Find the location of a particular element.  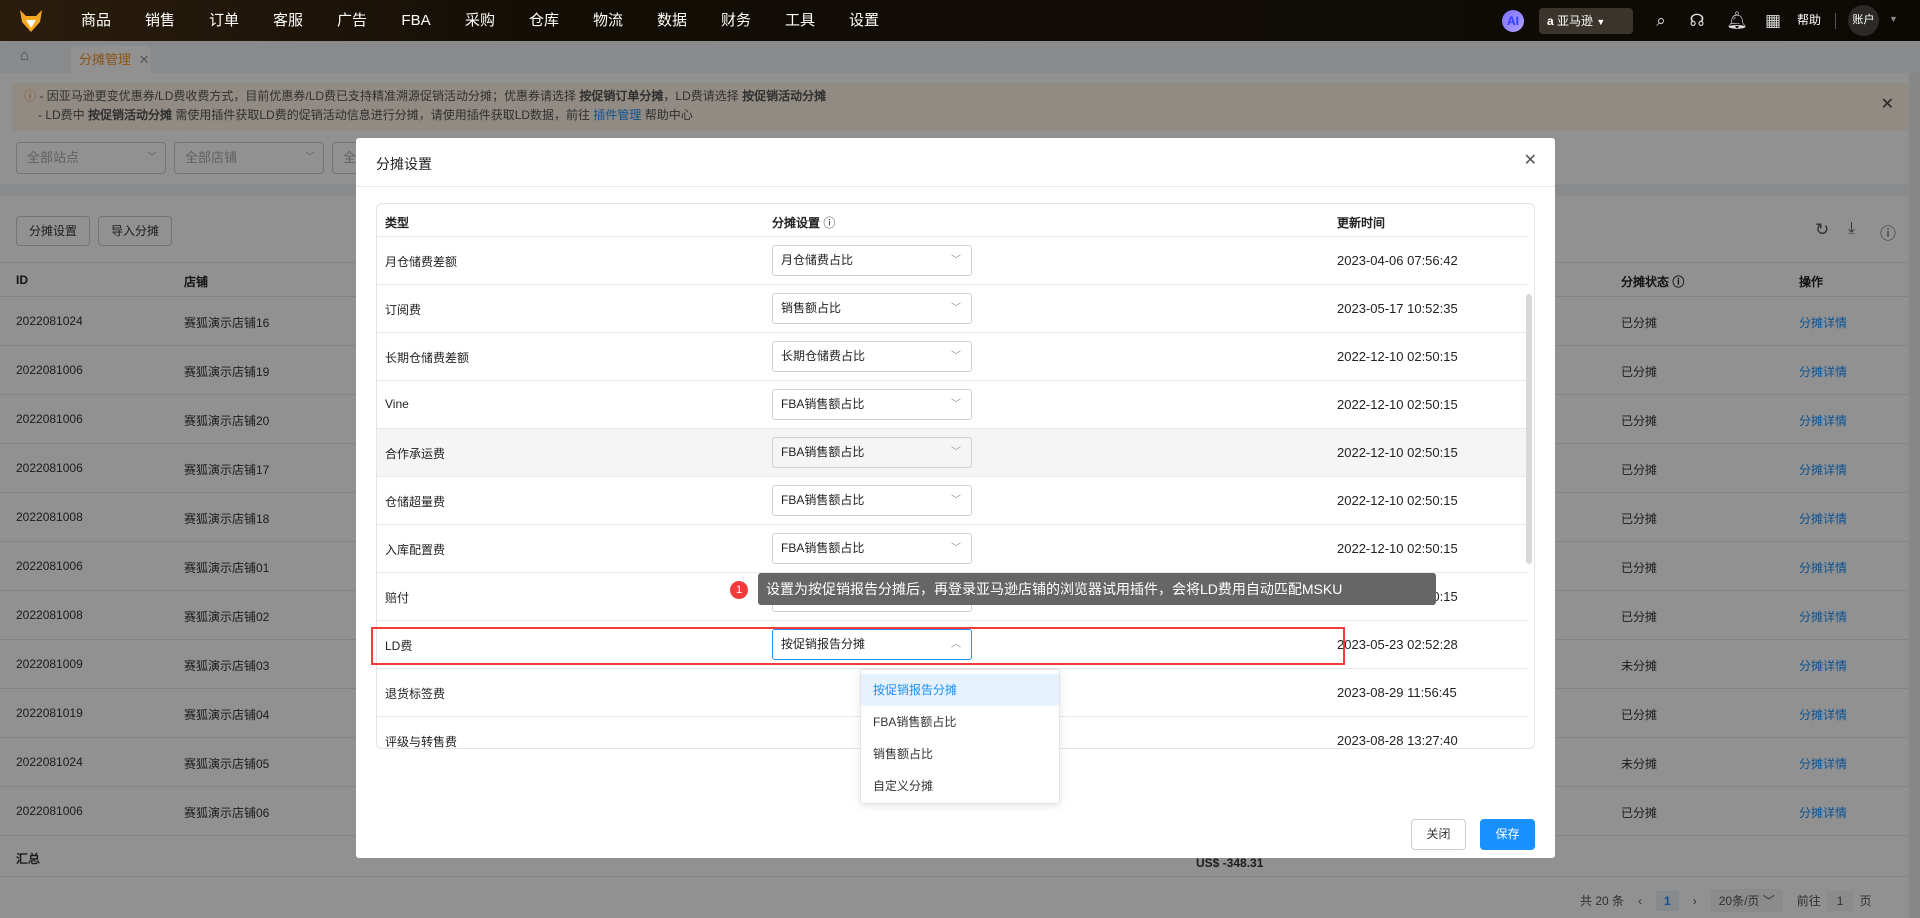

settings-row: 仓储超量费 FBA销售额占比 ﹀ 2022-12-10 02:50:15 is located at coordinates (952, 500).